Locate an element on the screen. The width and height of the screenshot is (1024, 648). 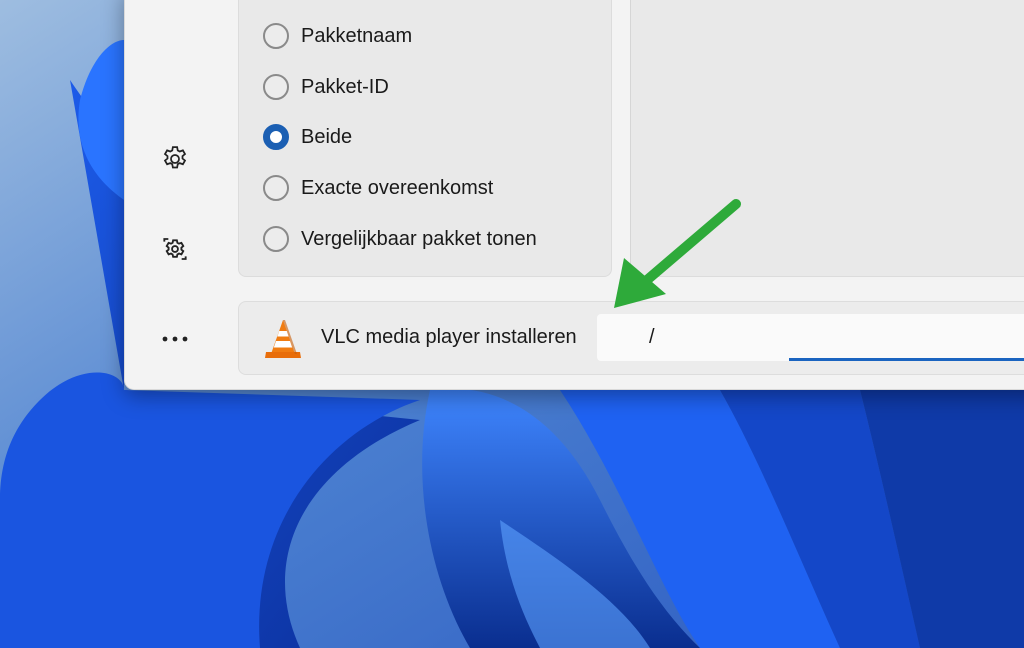
radio-option-beide: Beide is located at coordinates (307, 137).